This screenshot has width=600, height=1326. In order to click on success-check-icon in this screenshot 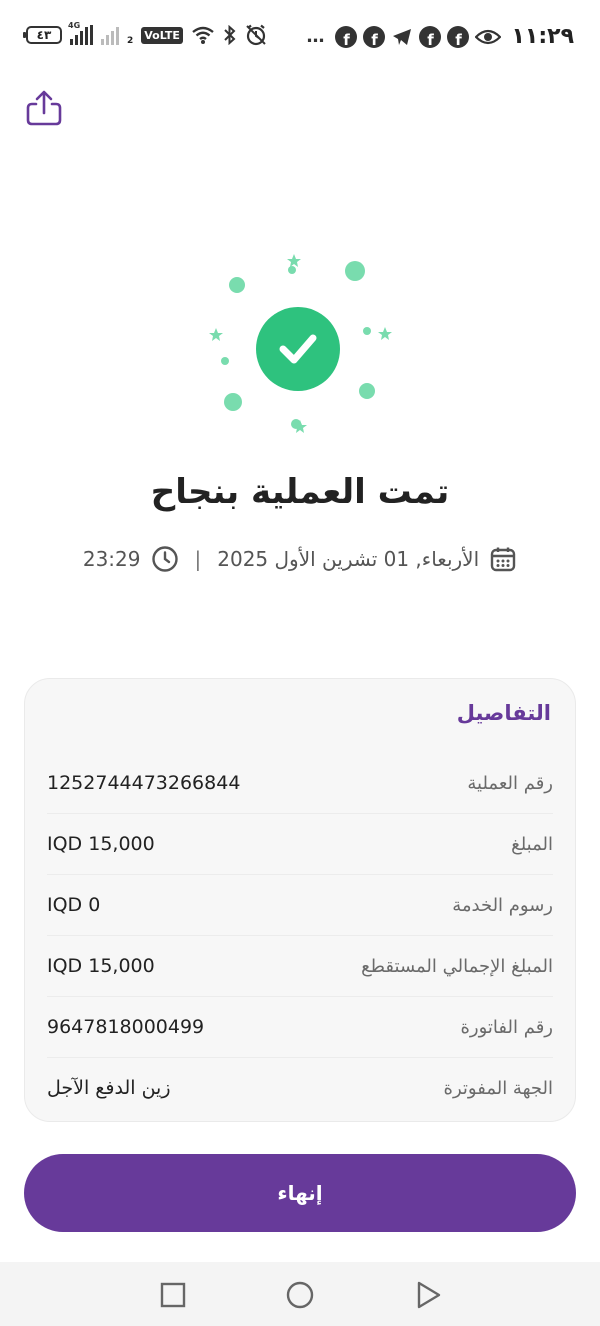, I will do `click(298, 349)`.